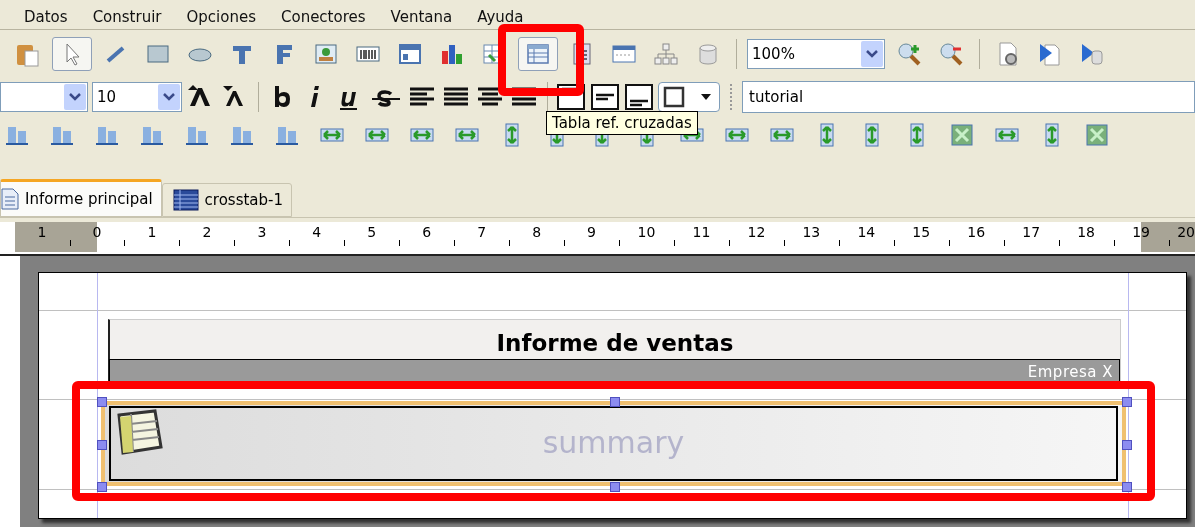 The height and width of the screenshot is (527, 1195). What do you see at coordinates (976, 232) in the screenshot?
I see `ruler-label: 16` at bounding box center [976, 232].